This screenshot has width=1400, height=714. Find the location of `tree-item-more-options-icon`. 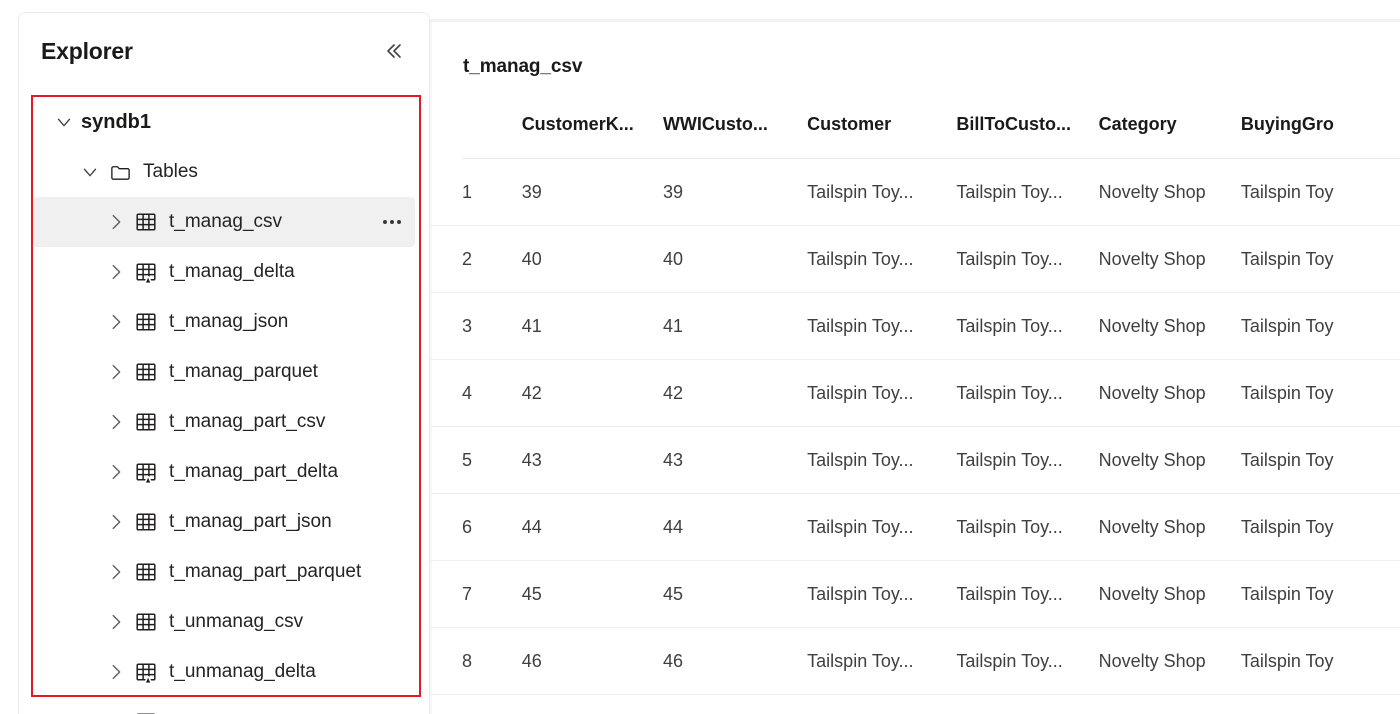

tree-item-more-options-icon is located at coordinates (392, 222).